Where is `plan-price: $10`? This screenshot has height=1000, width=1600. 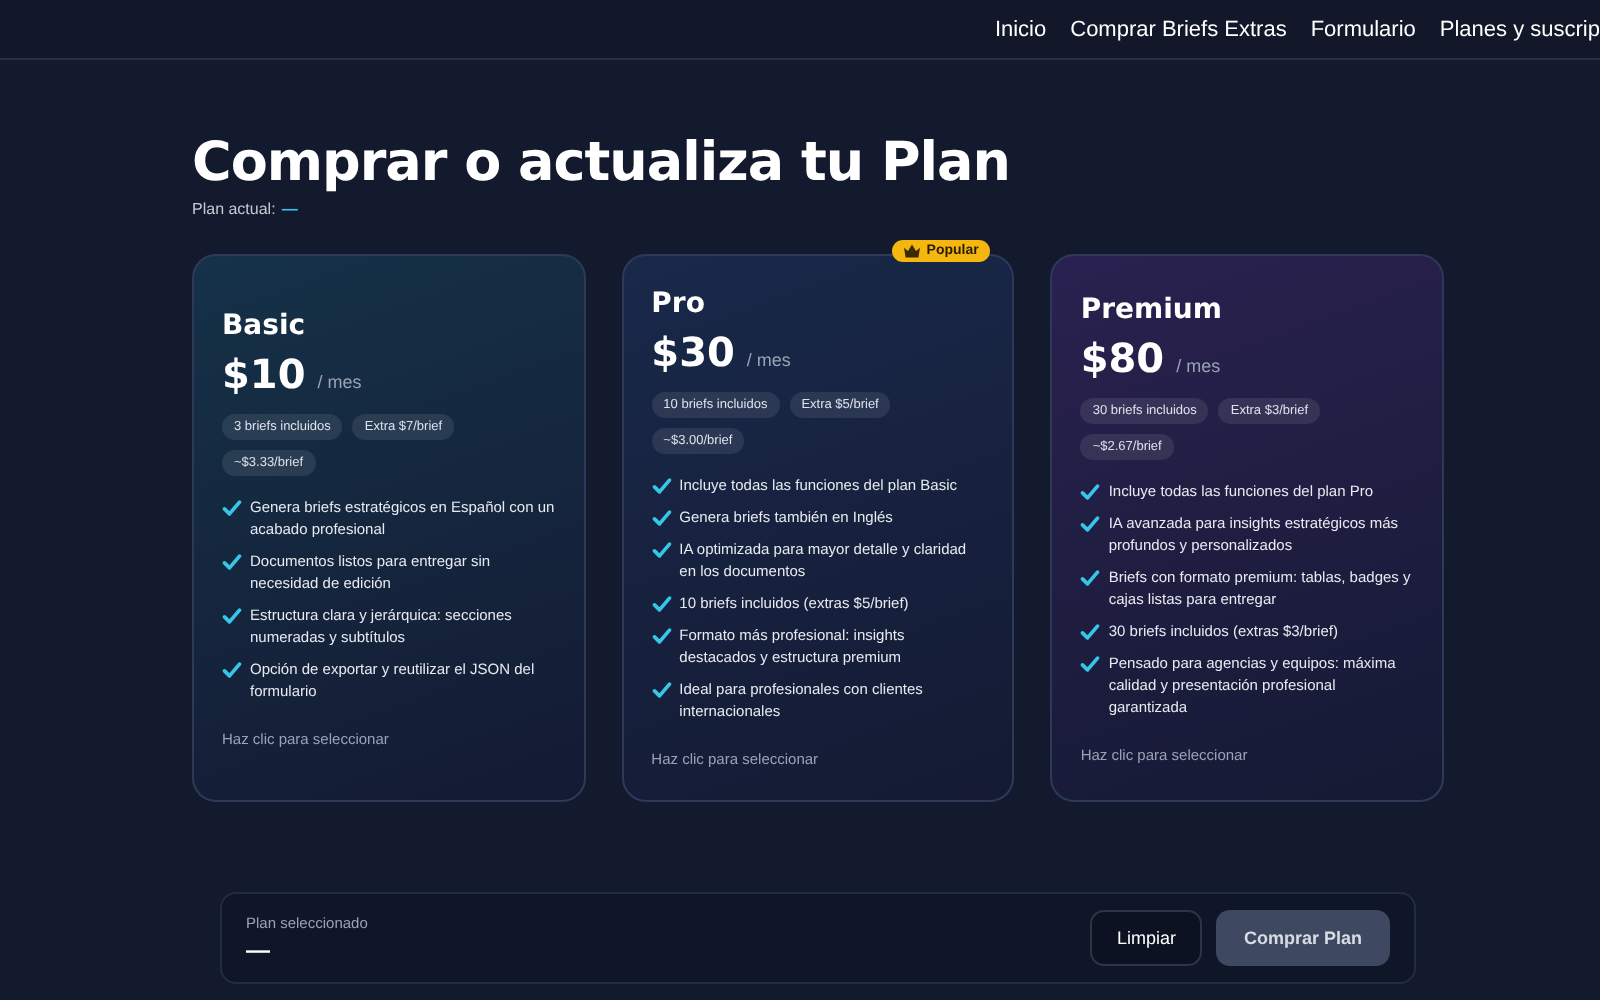
plan-price: $10 is located at coordinates (264, 373).